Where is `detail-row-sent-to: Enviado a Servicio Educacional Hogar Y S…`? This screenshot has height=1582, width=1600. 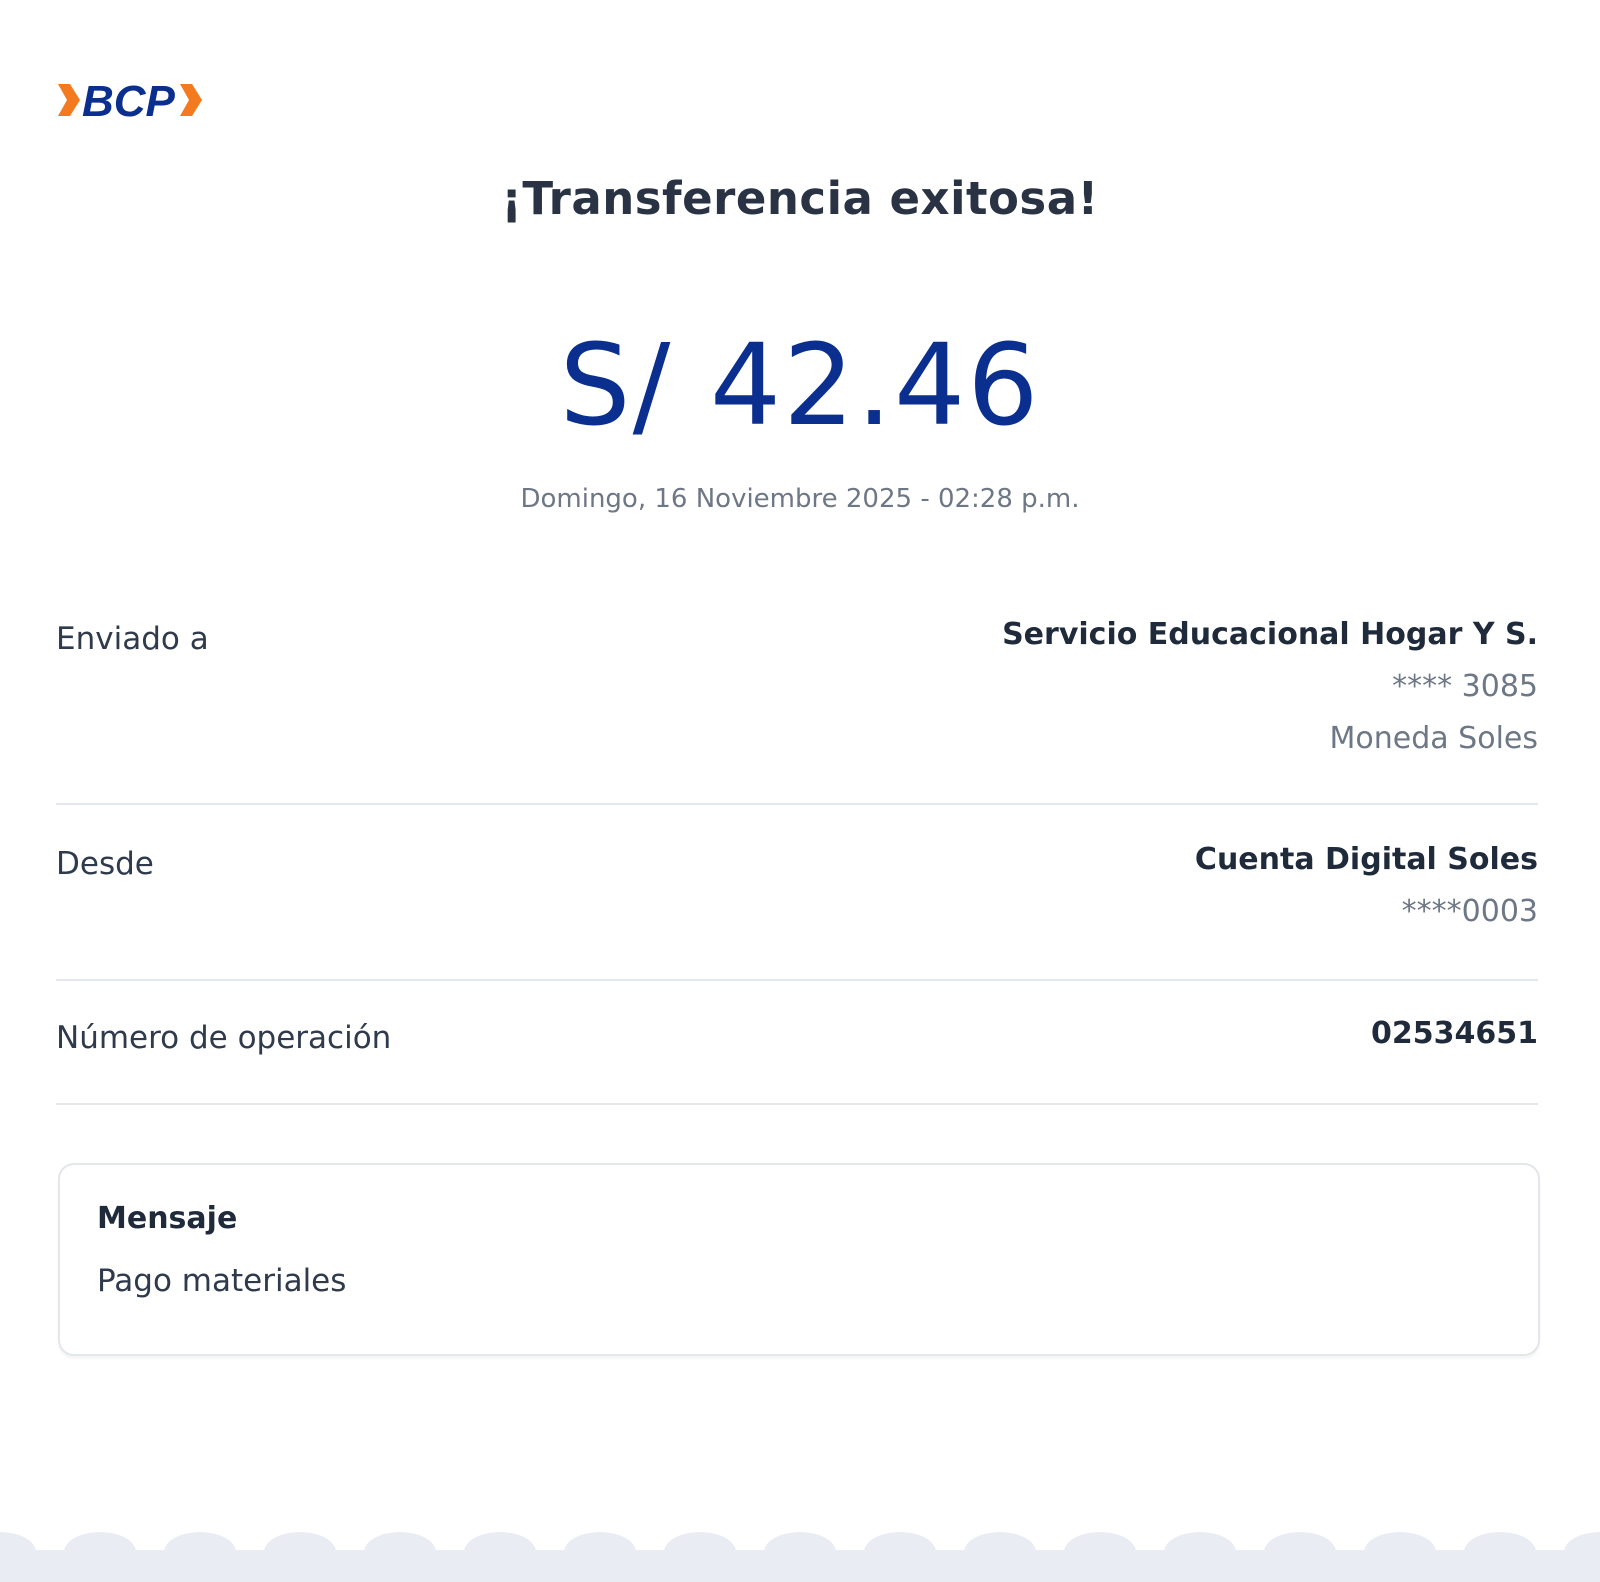
detail-row-sent-to: Enviado a Servicio Educacional Hogar Y S… is located at coordinates (797, 705).